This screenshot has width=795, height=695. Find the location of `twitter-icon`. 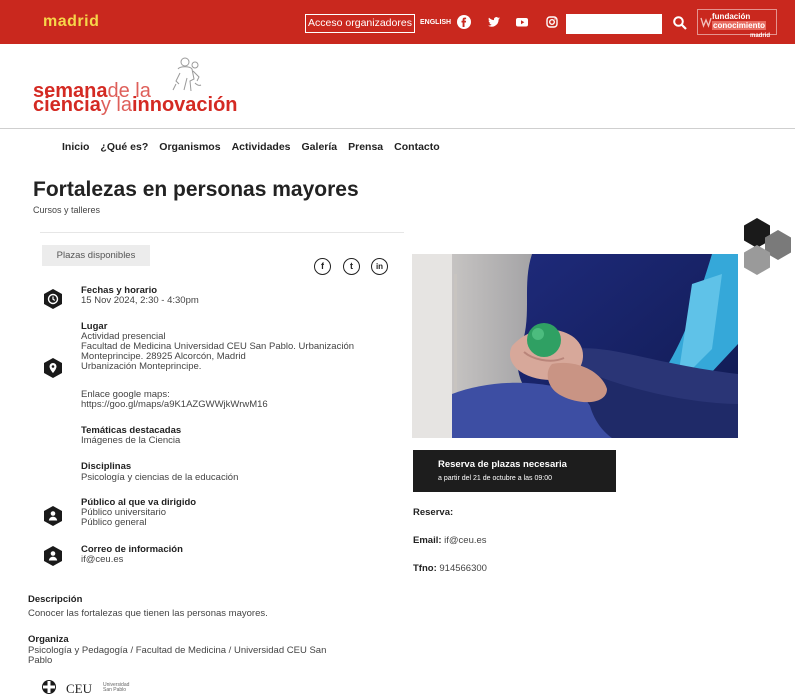

twitter-icon is located at coordinates (494, 22).